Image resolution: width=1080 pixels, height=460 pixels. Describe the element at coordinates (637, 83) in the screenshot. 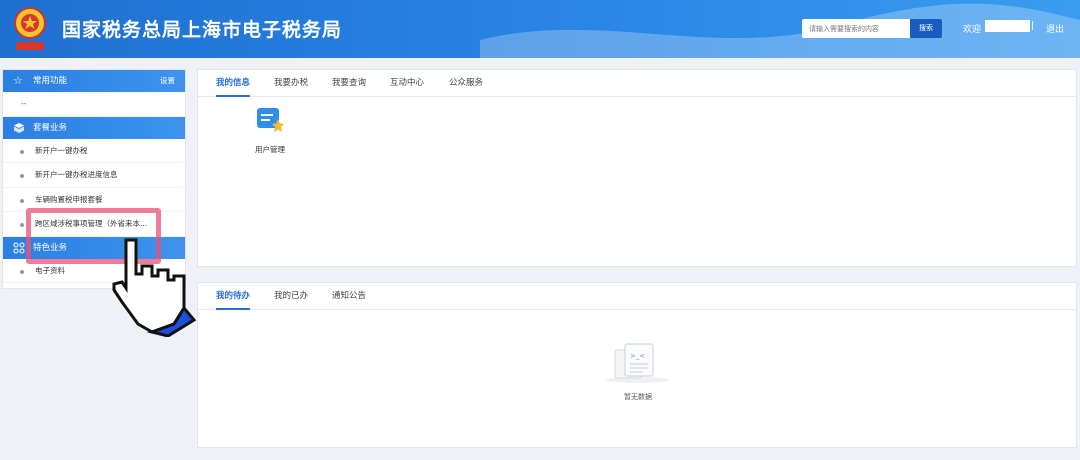

I see `top-tab-bar: 我的信息 我要办税 我要查询 互动中心 公众服务` at that location.